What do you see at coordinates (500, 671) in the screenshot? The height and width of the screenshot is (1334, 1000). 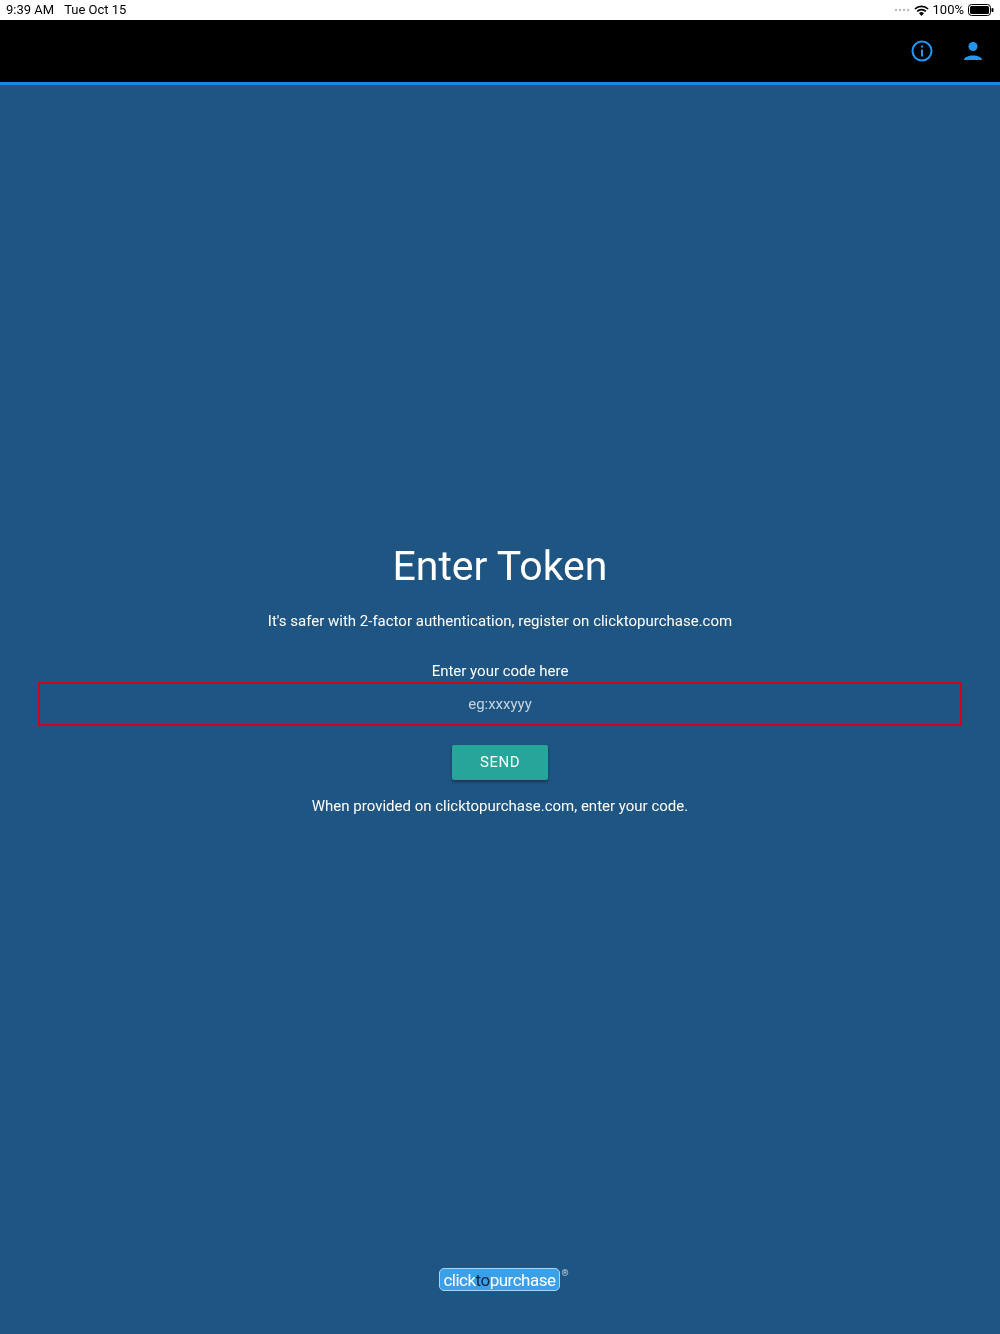 I see `field-label: Enter your code here` at bounding box center [500, 671].